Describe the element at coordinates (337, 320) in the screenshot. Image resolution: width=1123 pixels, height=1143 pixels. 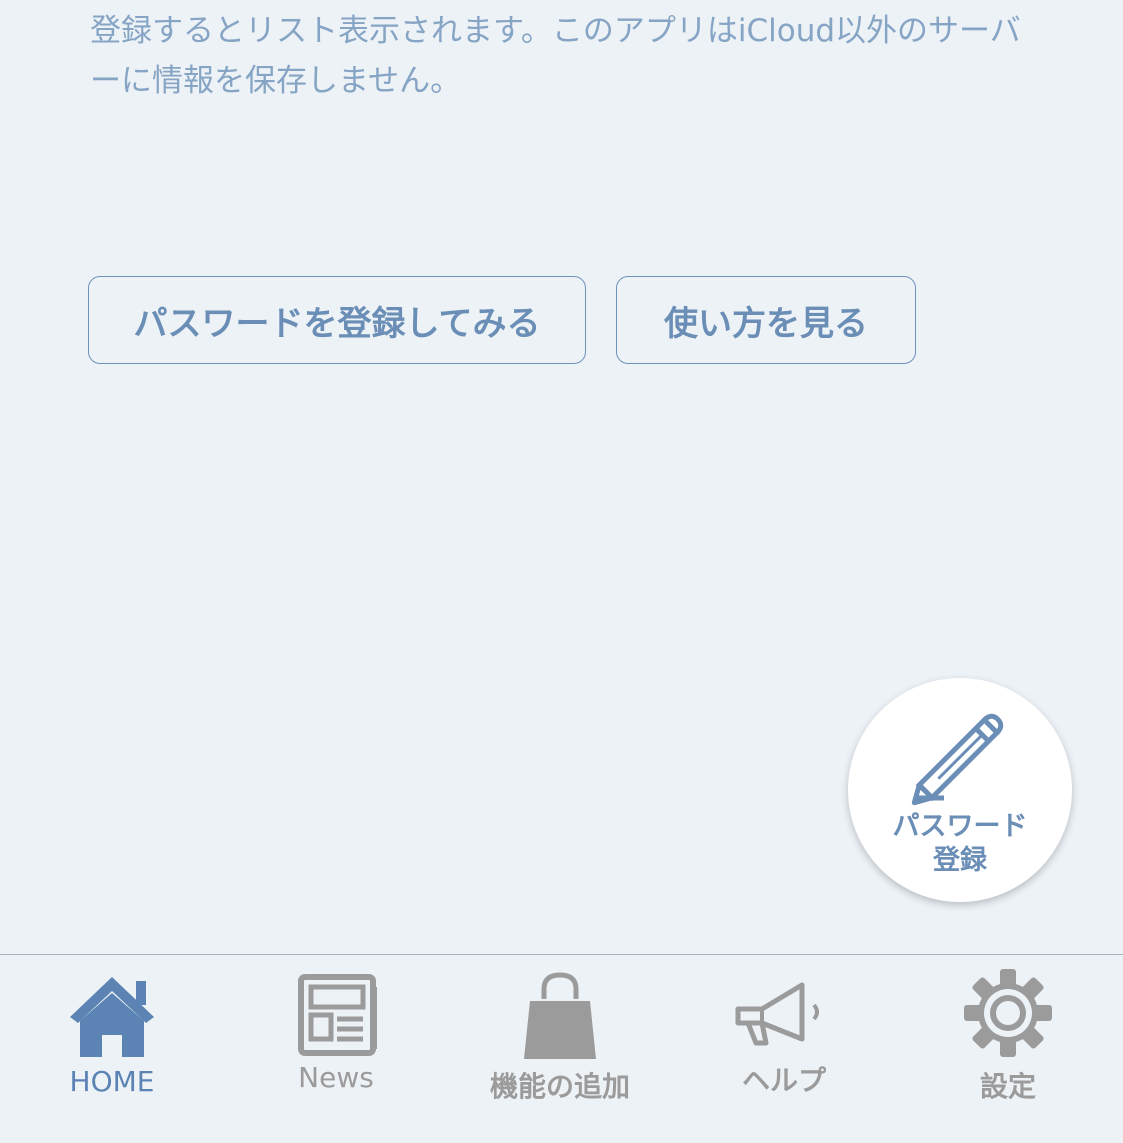
I see `register-password-button: パスワードを登録してみる` at that location.